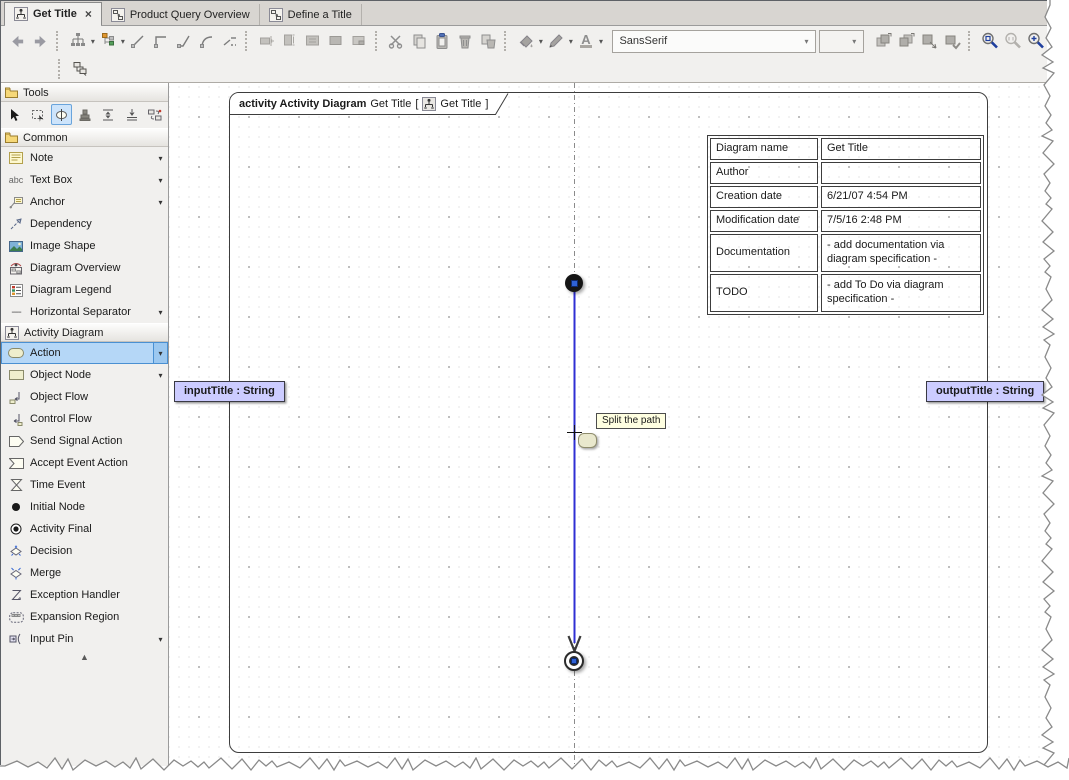 The height and width of the screenshot is (780, 1069). I want to click on frame-header-close-bracket: ], so click(487, 103).